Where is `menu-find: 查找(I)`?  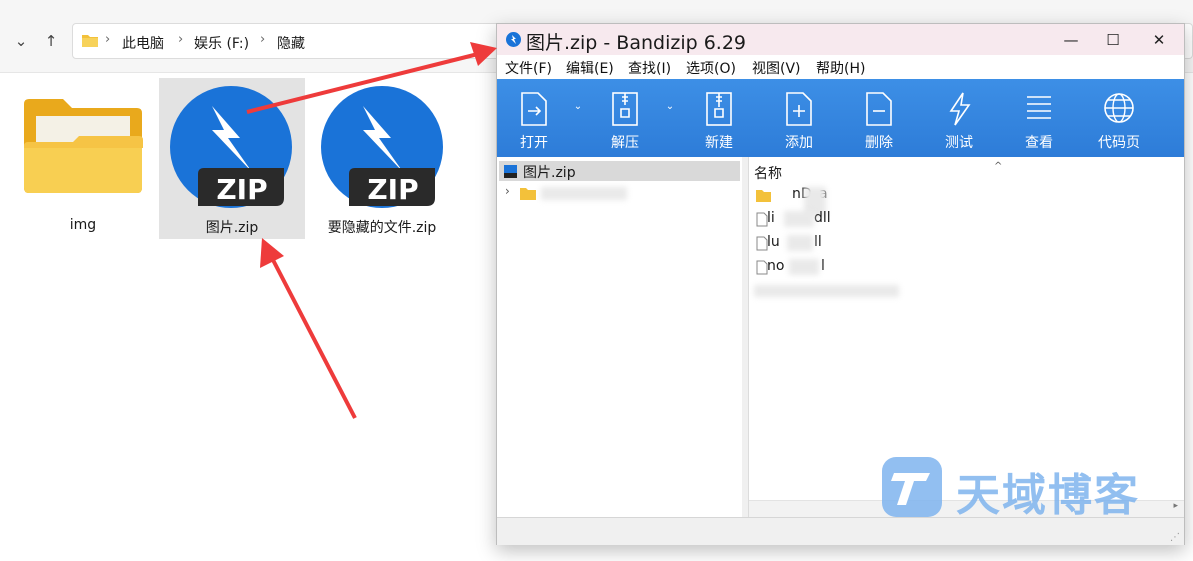
menu-find: 查找(I) is located at coordinates (649, 68).